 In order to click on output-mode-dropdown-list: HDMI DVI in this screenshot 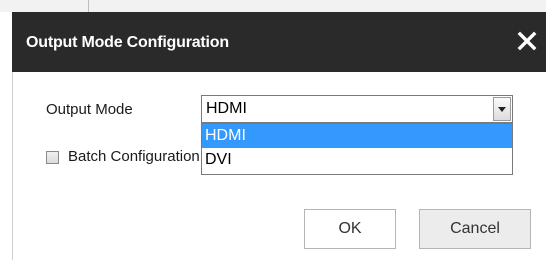, I will do `click(357, 149)`.